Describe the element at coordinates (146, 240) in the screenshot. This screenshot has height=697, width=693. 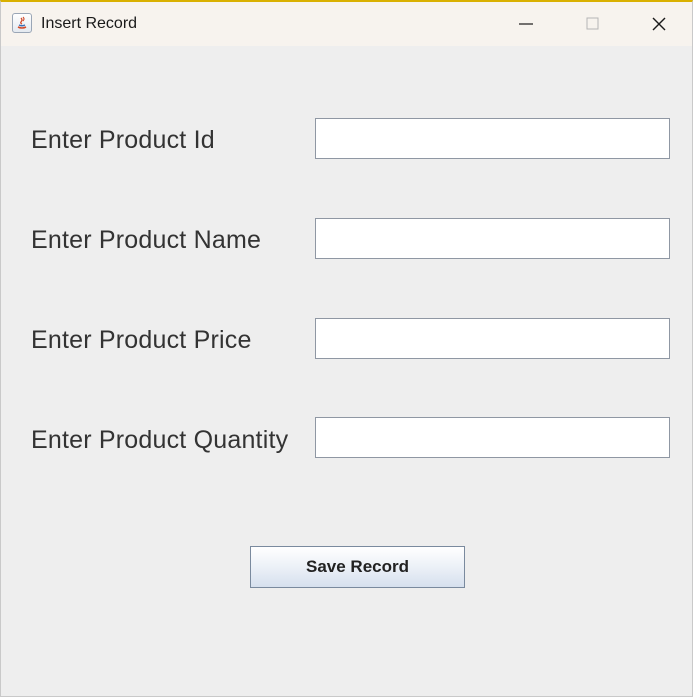
I see `product-name-label: Enter Product Name` at that location.